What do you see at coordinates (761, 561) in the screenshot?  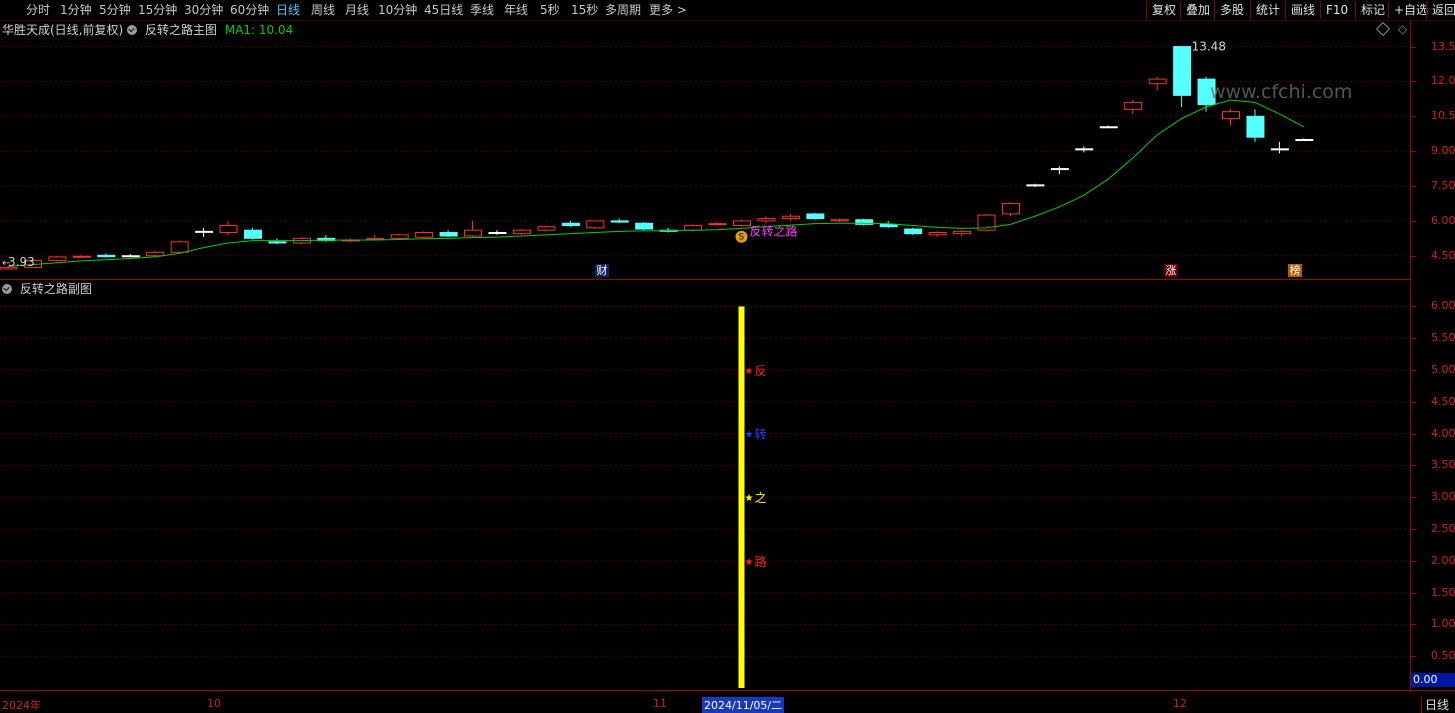 I see `star-label: 路` at bounding box center [761, 561].